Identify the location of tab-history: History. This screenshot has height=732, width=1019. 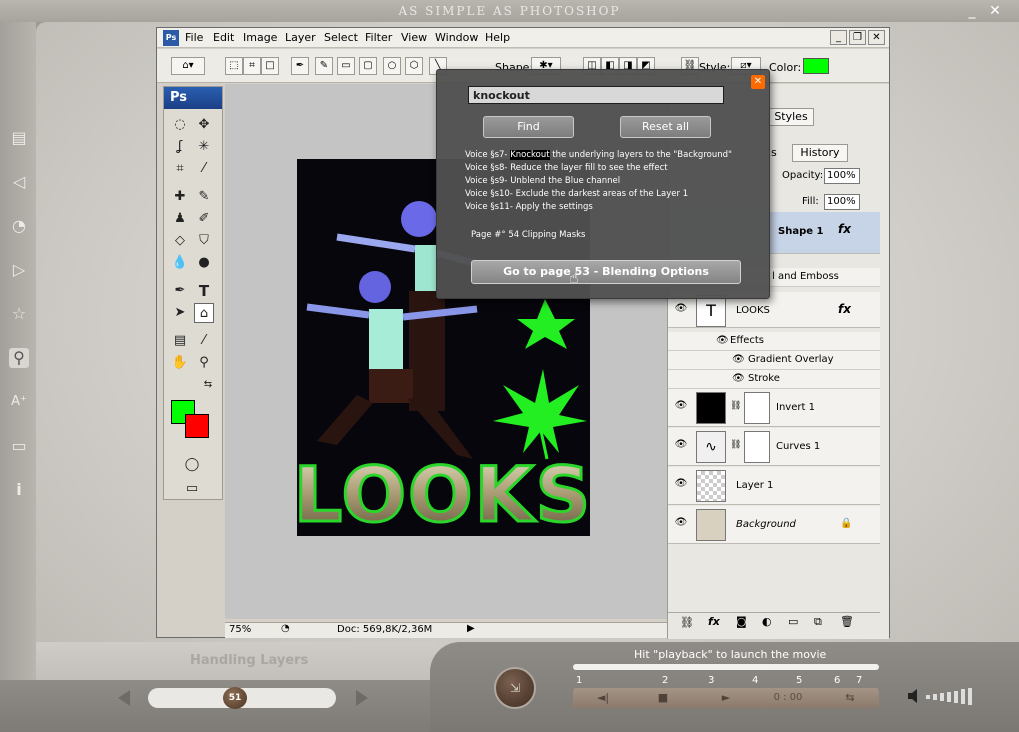
(820, 153).